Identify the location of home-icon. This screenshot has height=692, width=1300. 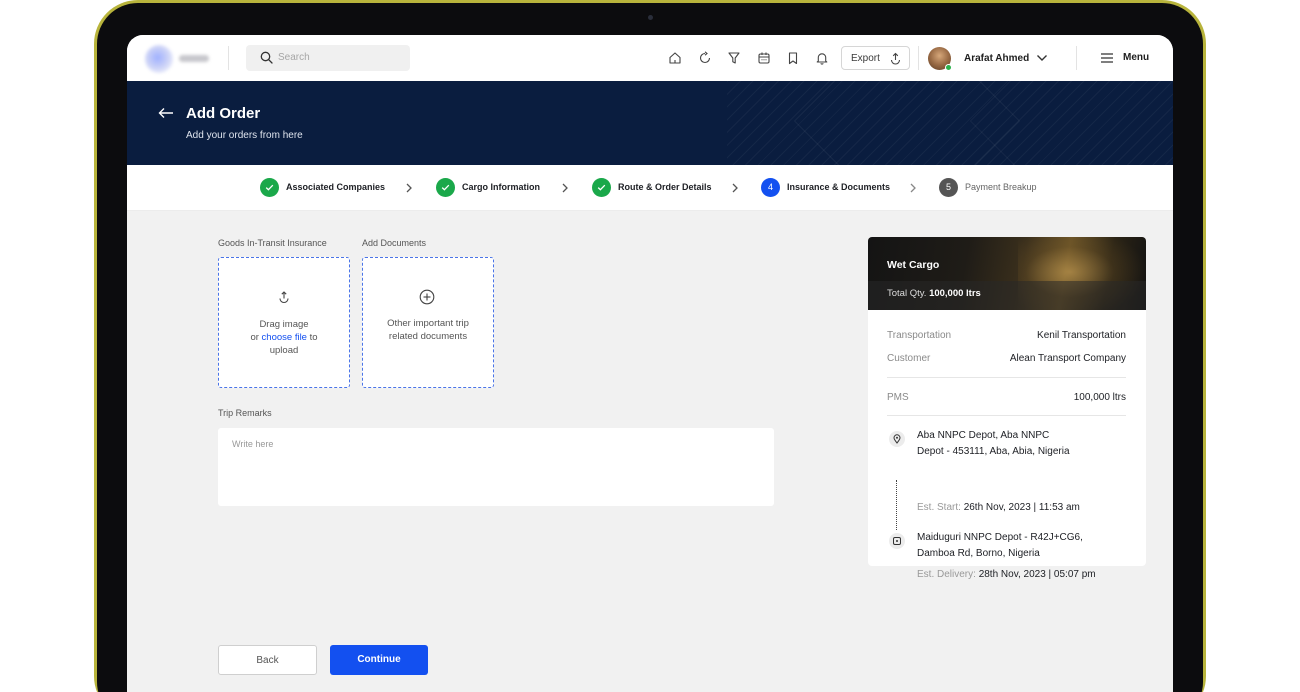
(675, 58).